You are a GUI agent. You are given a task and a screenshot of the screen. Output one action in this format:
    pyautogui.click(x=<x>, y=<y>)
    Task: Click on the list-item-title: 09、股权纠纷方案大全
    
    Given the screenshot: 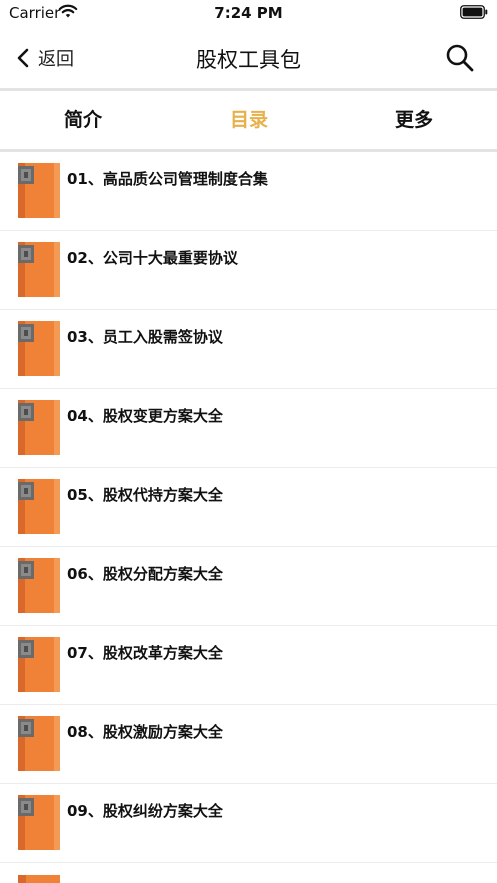 What is the action you would take?
    pyautogui.click(x=145, y=811)
    